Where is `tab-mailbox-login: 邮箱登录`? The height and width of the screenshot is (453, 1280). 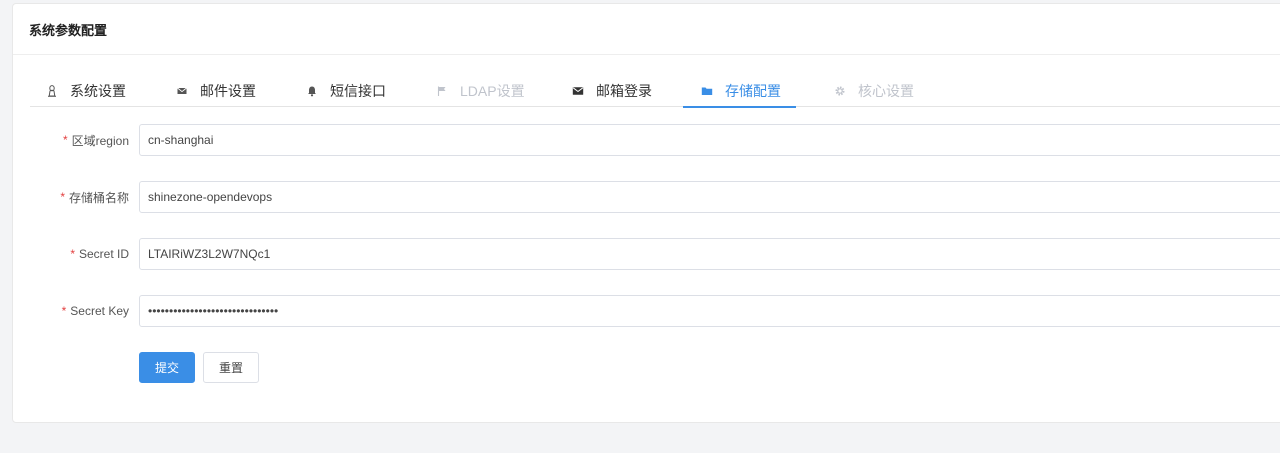 tab-mailbox-login: 邮箱登录 is located at coordinates (611, 90).